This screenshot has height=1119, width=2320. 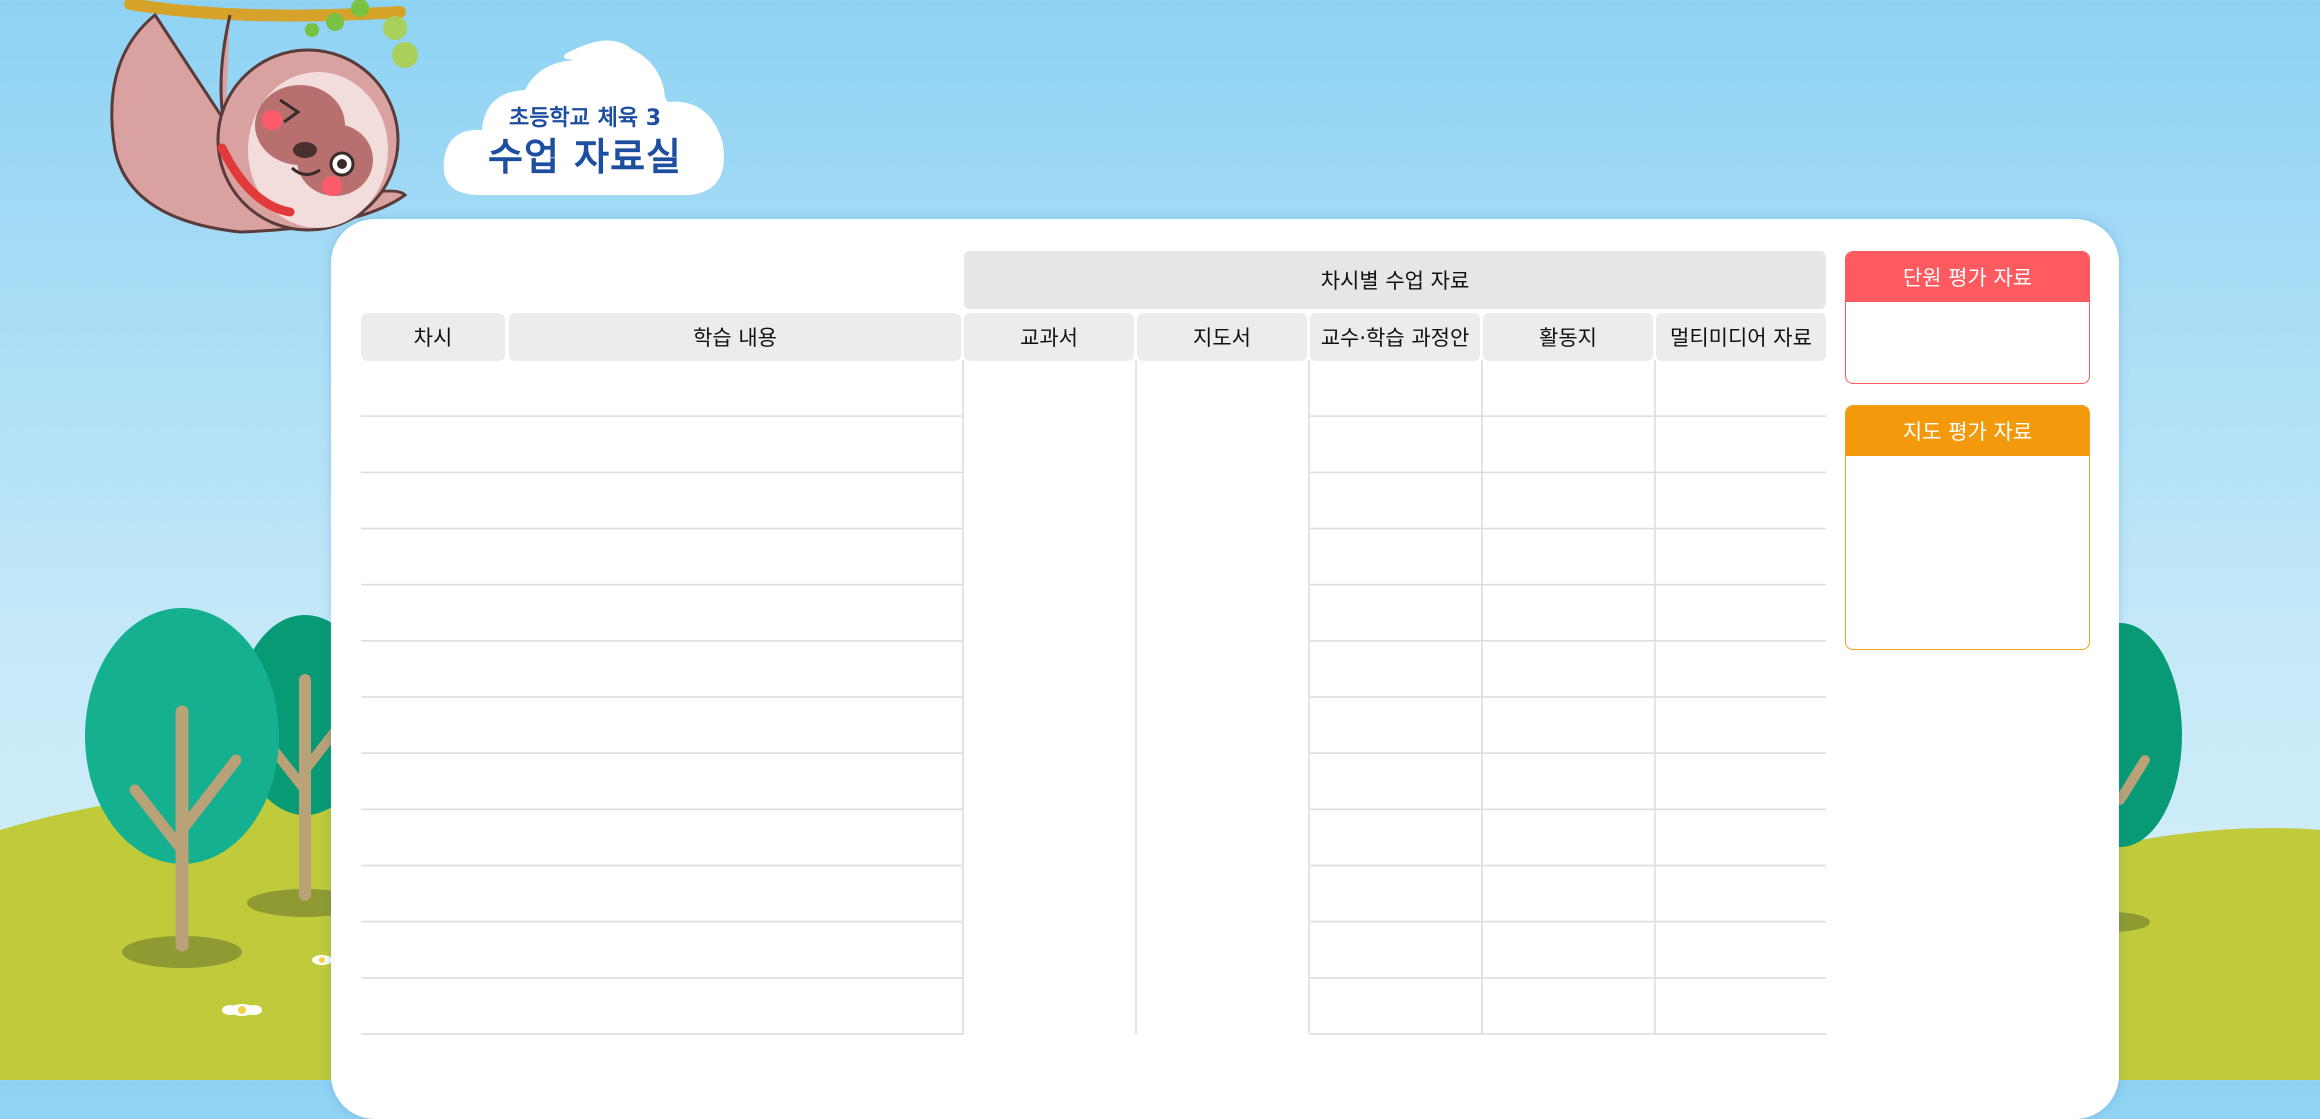 I want to click on unit-assessment-card: 단원 평가 자료, so click(x=1967, y=317).